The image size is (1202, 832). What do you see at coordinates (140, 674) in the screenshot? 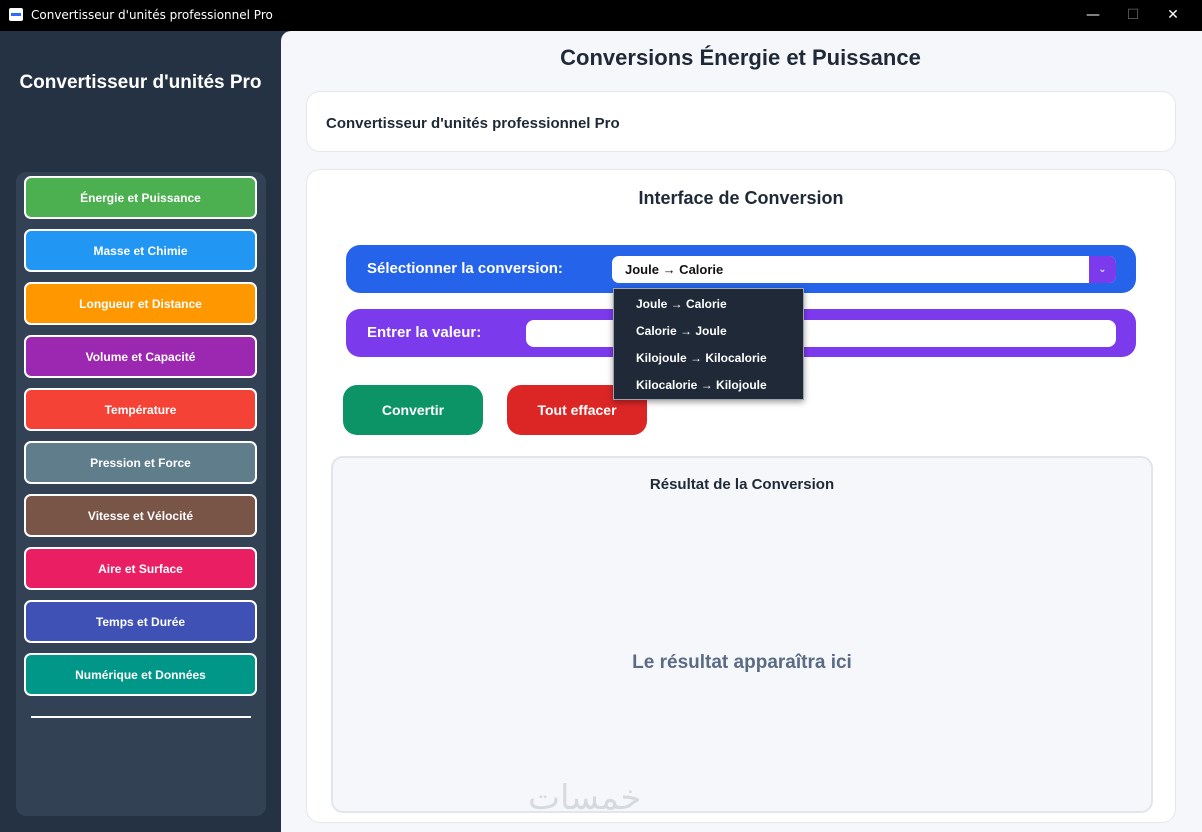
I see `sidebar-item-numerique: Numérique et Données` at bounding box center [140, 674].